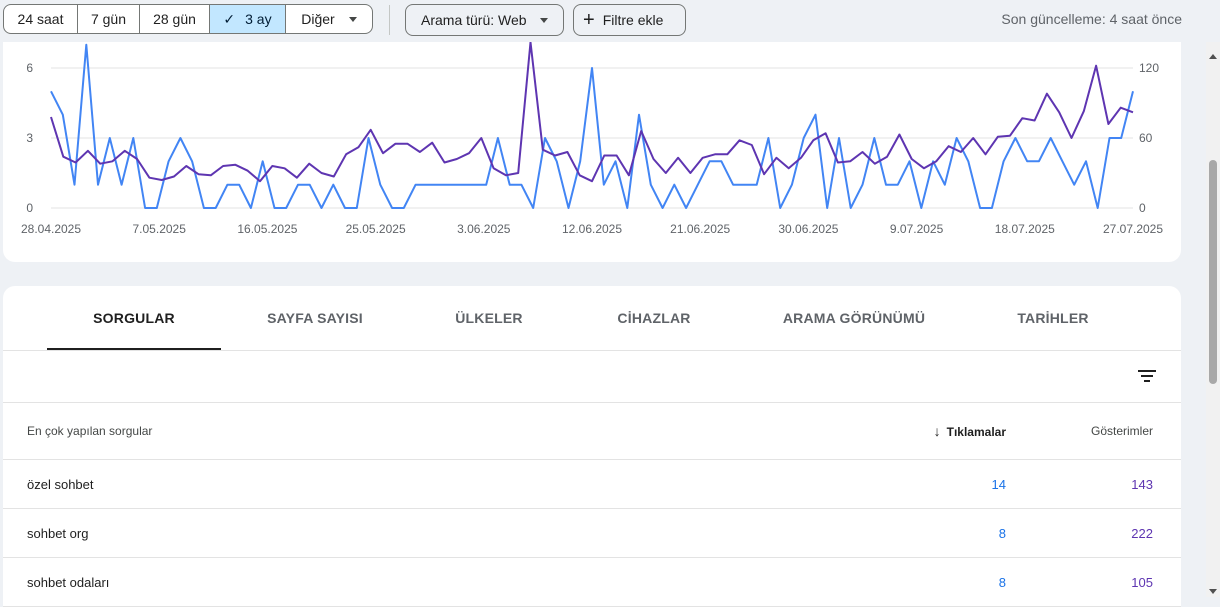 The width and height of the screenshot is (1220, 607). What do you see at coordinates (970, 431) in the screenshot?
I see `column-header-clicks: ↓ Tıklamalar` at bounding box center [970, 431].